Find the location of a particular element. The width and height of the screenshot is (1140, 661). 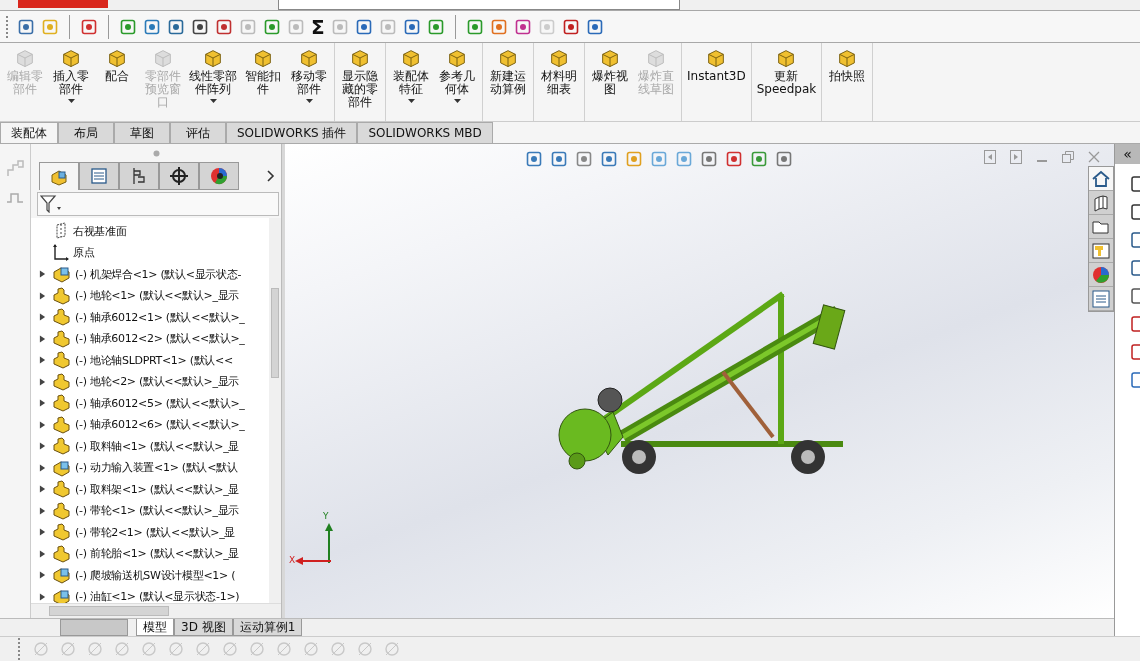

command-button: 参考几 何体 is located at coordinates (457, 82).